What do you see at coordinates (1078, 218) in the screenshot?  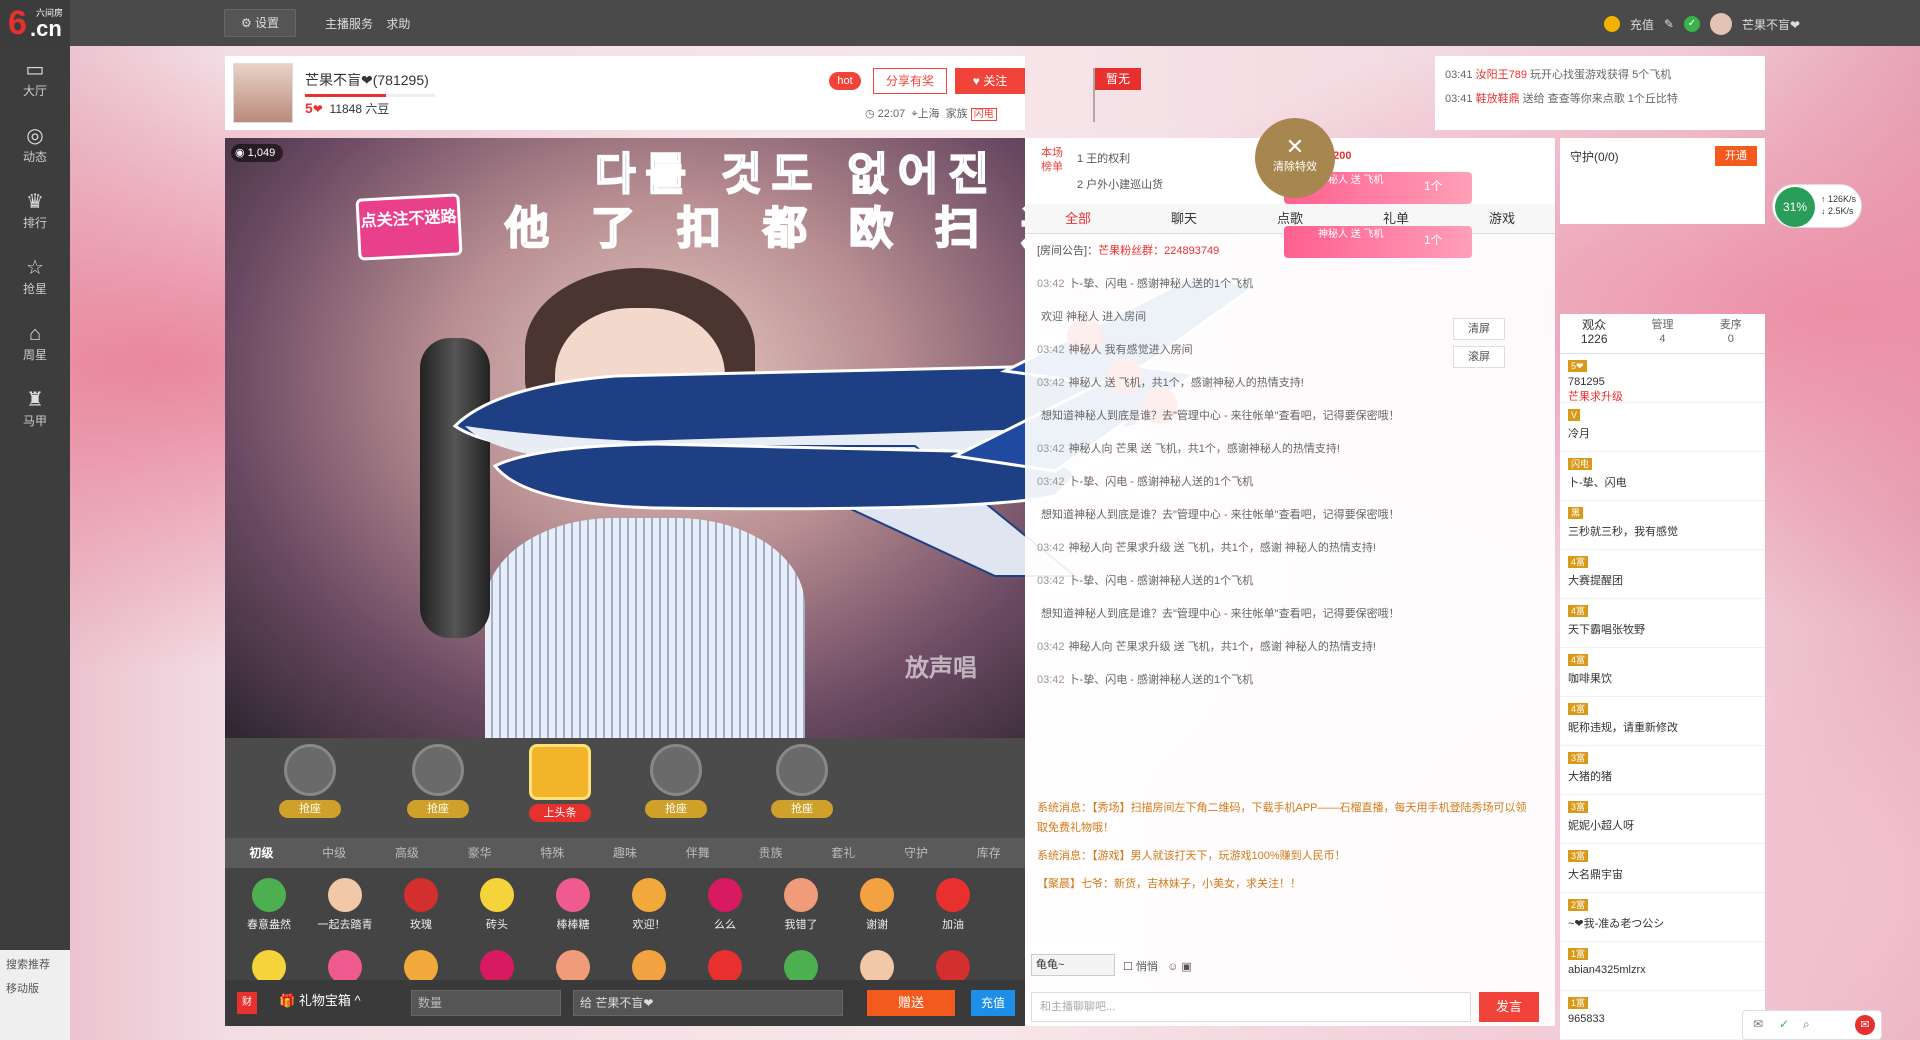 I see `tab-chat-0: 全部` at bounding box center [1078, 218].